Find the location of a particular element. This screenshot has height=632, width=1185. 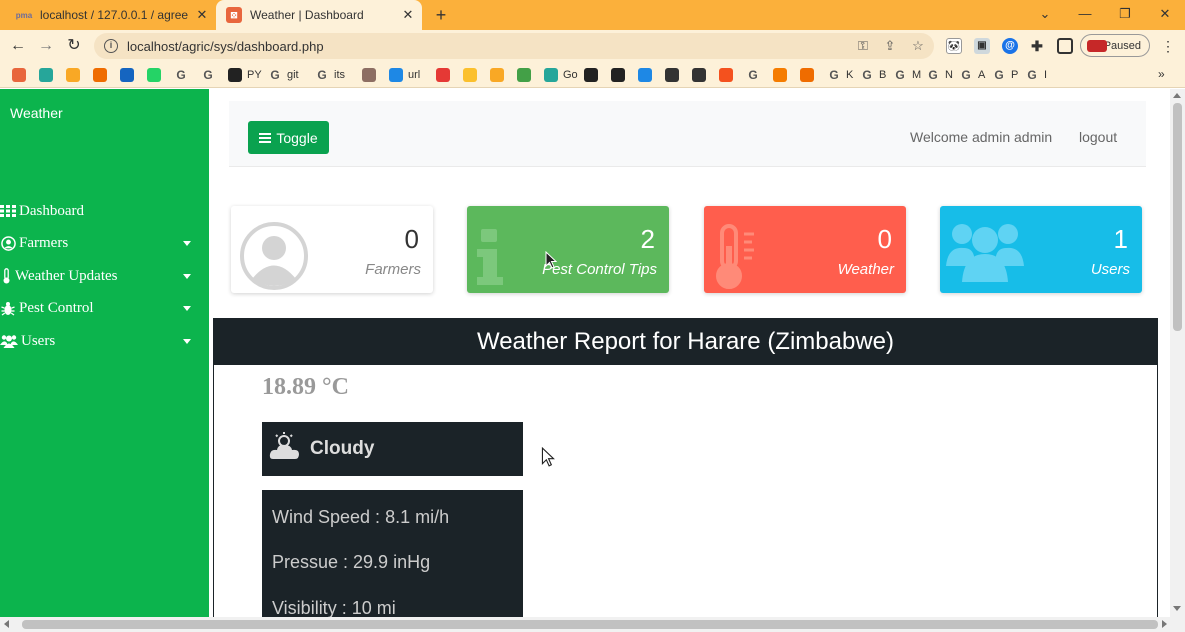

back-icon: ← is located at coordinates (18, 46).